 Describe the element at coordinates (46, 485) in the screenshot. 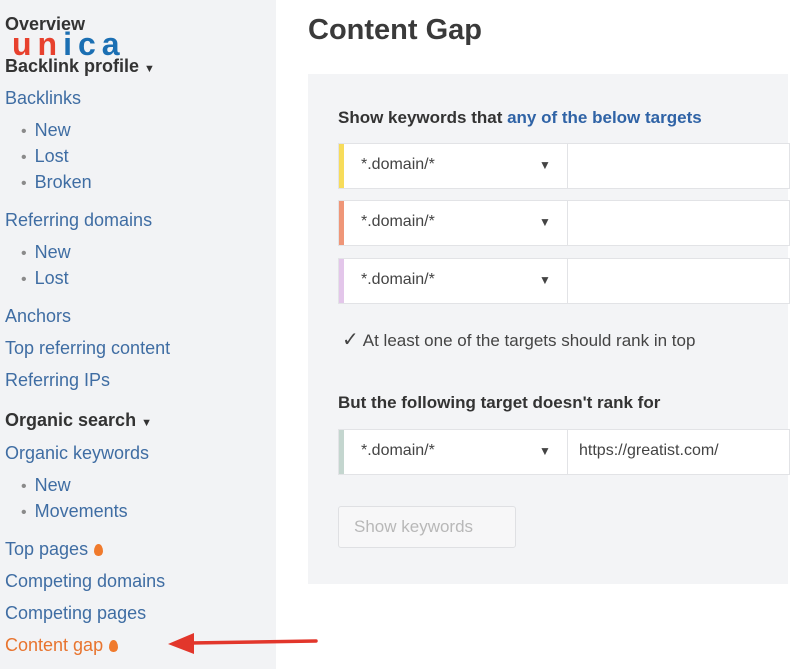

I see `sidebar-item-orgkw-new: • New` at that location.